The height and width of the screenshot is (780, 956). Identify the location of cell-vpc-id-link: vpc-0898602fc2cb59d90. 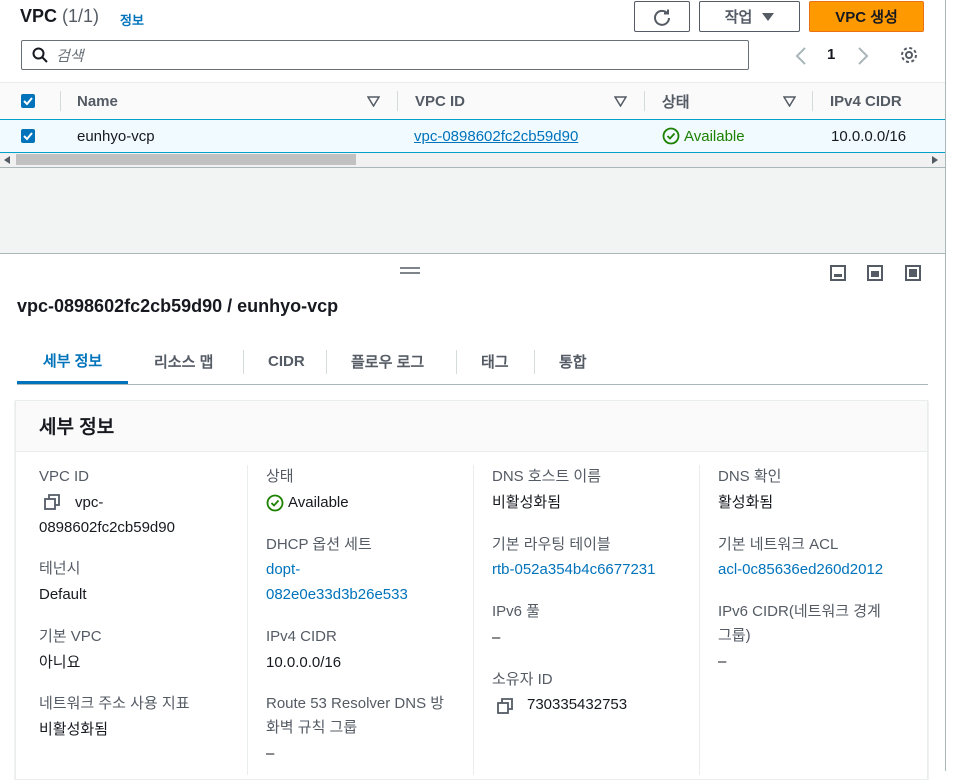
(496, 136).